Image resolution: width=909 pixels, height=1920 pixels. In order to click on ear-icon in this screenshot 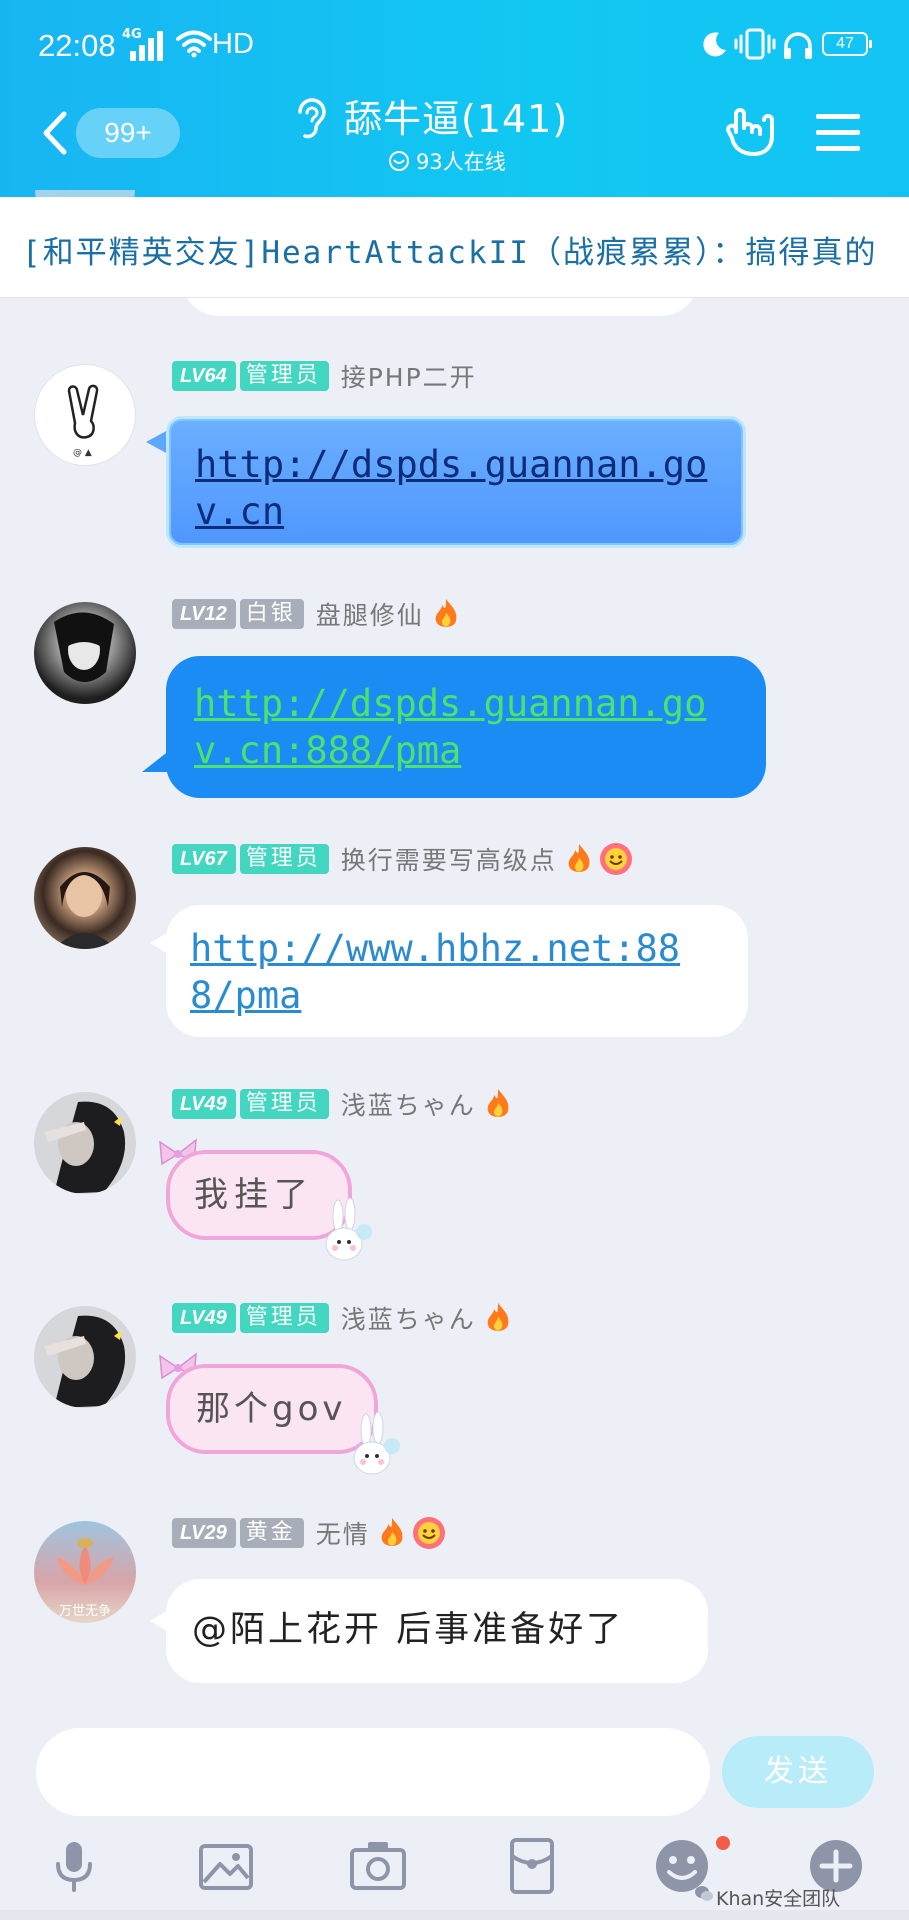, I will do `click(311, 118)`.